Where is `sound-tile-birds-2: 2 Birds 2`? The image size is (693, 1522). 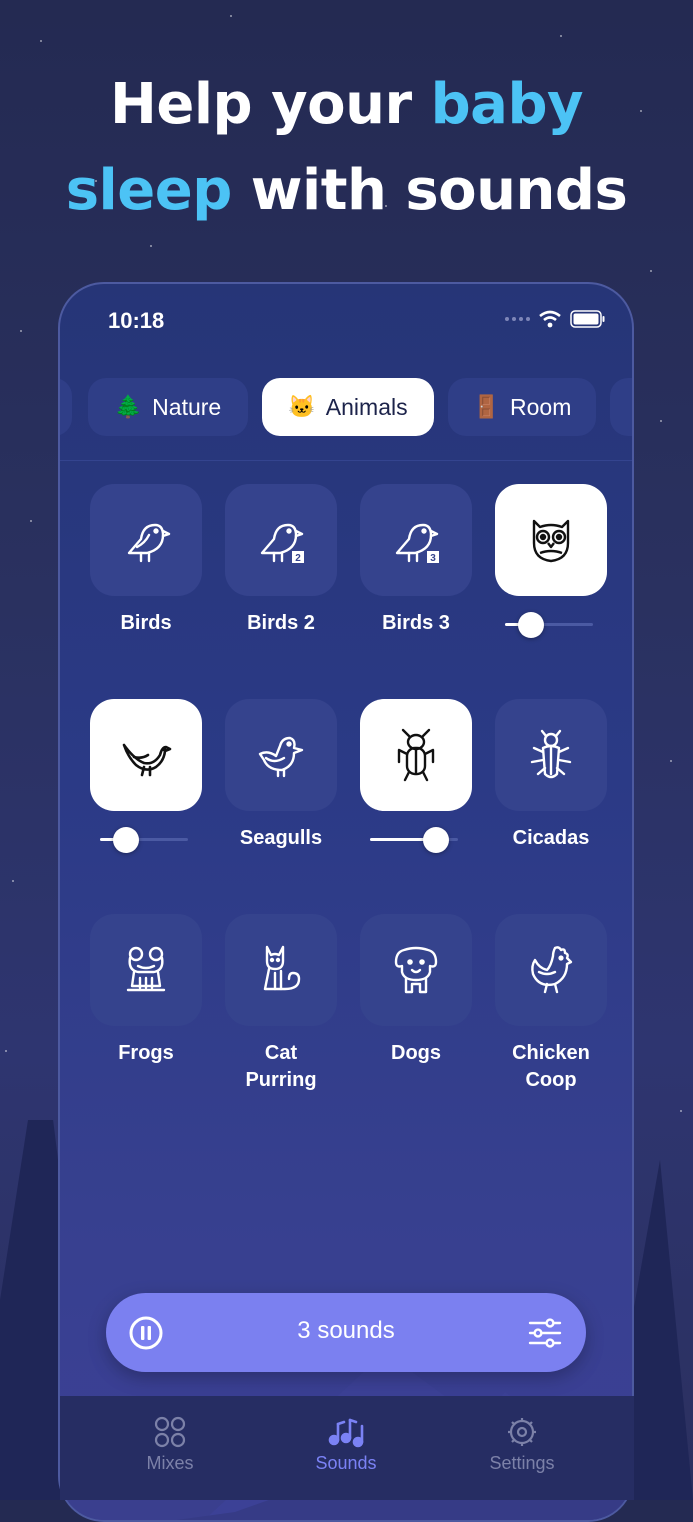 sound-tile-birds-2: 2 Birds 2 is located at coordinates (281, 560).